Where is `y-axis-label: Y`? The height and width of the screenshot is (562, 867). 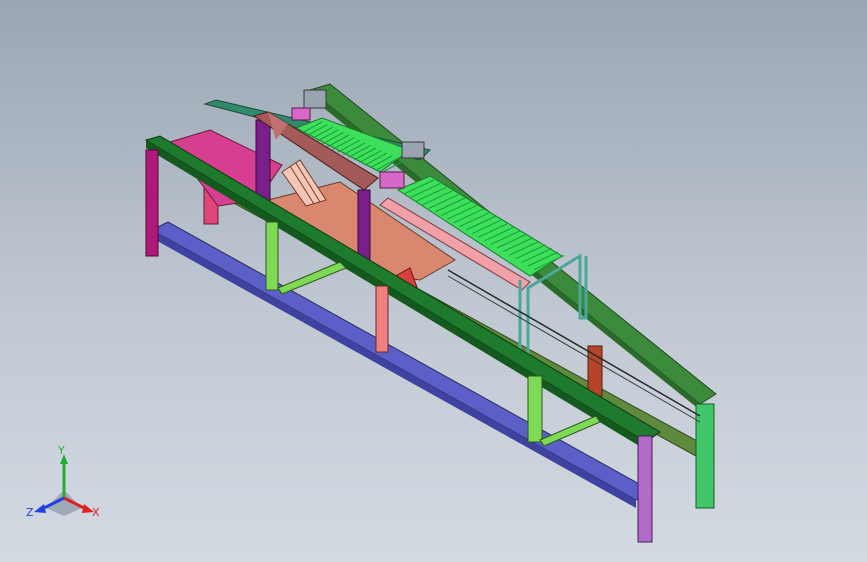 y-axis-label: Y is located at coordinates (61, 451).